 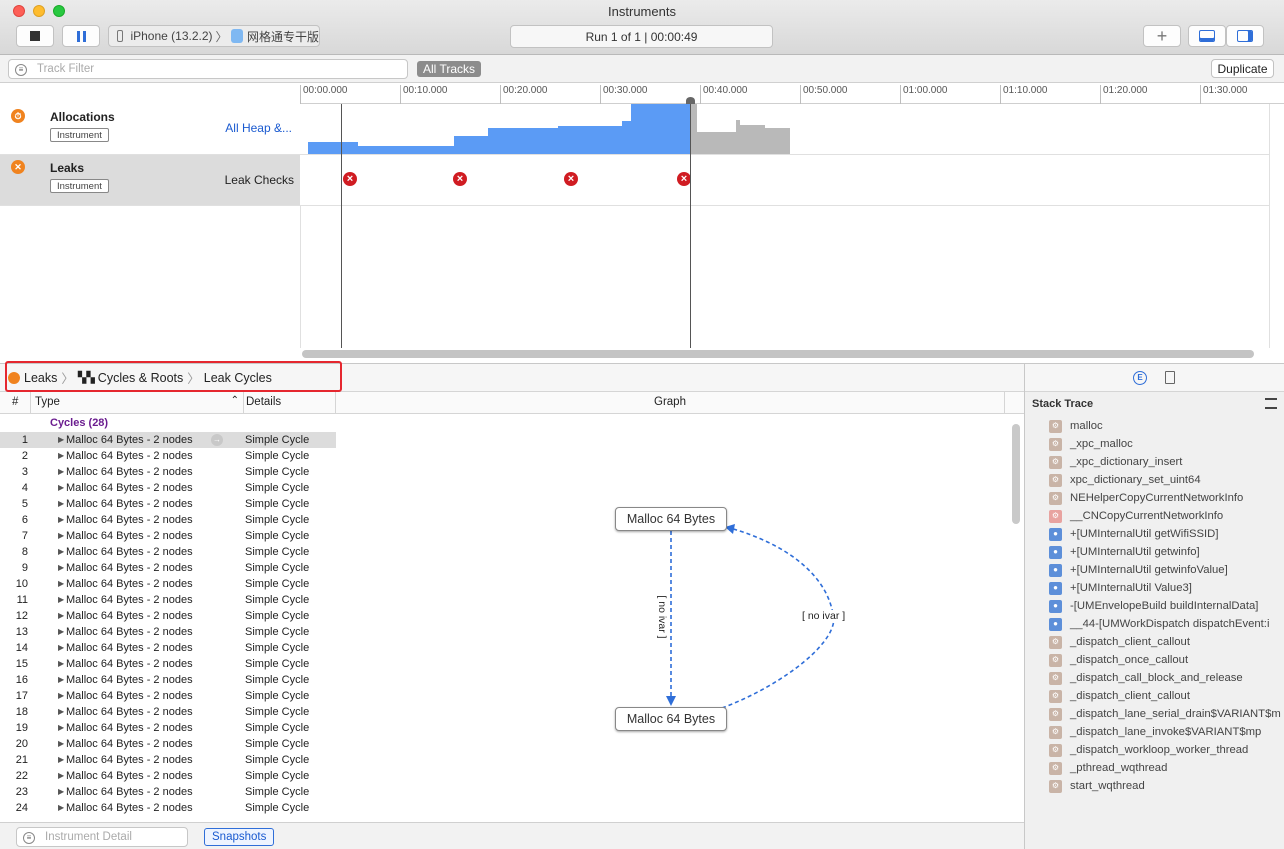 What do you see at coordinates (784, 129) in the screenshot?
I see `allocations-lane` at bounding box center [784, 129].